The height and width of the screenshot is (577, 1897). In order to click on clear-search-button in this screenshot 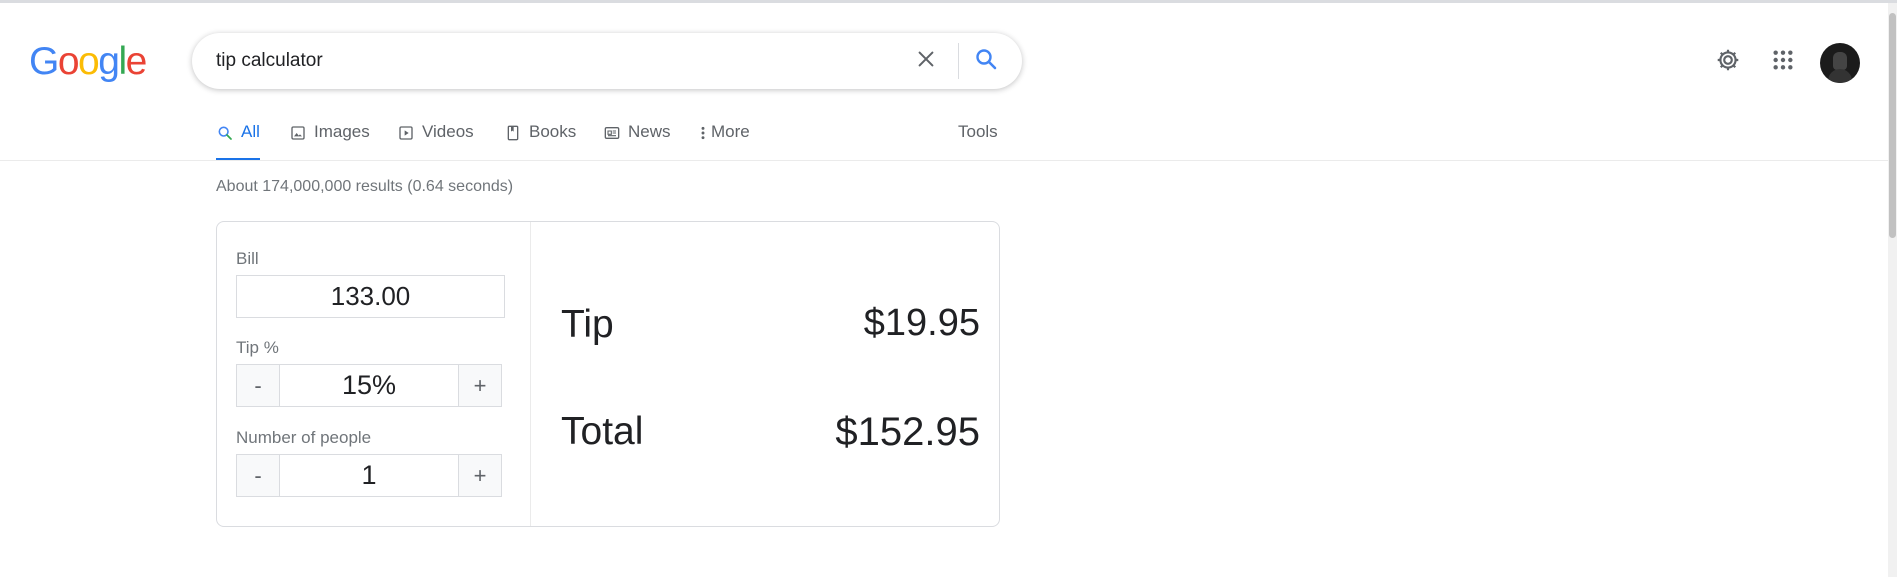, I will do `click(926, 61)`.